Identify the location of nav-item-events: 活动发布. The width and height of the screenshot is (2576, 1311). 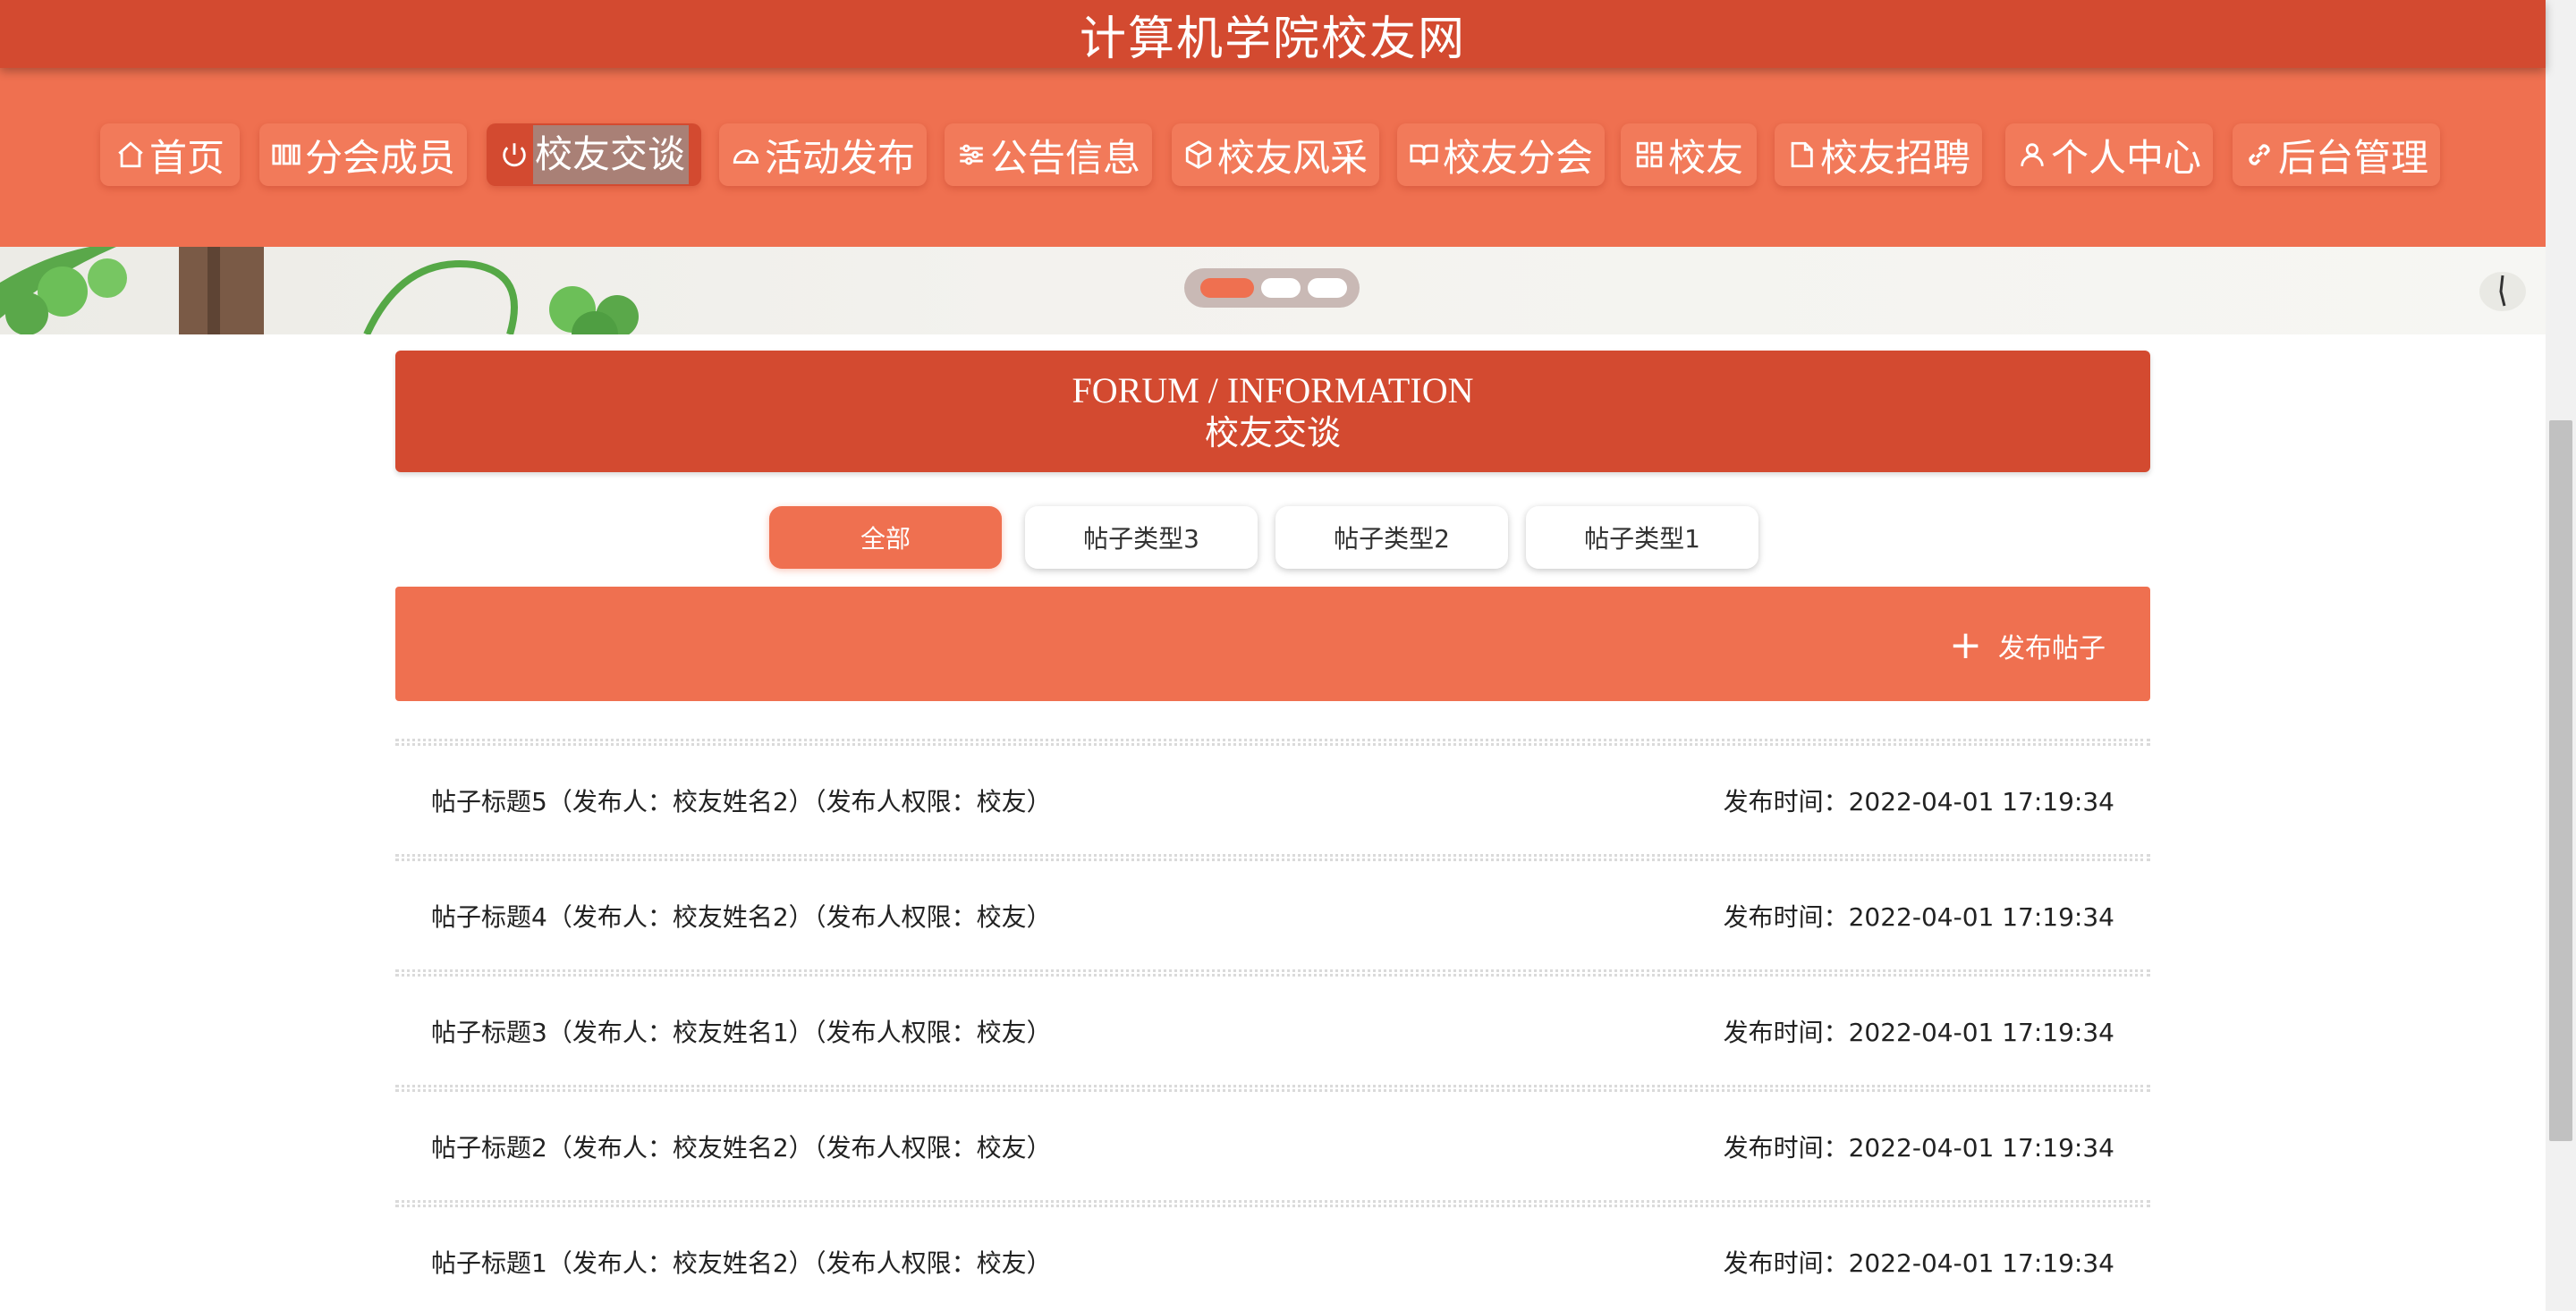
(823, 154).